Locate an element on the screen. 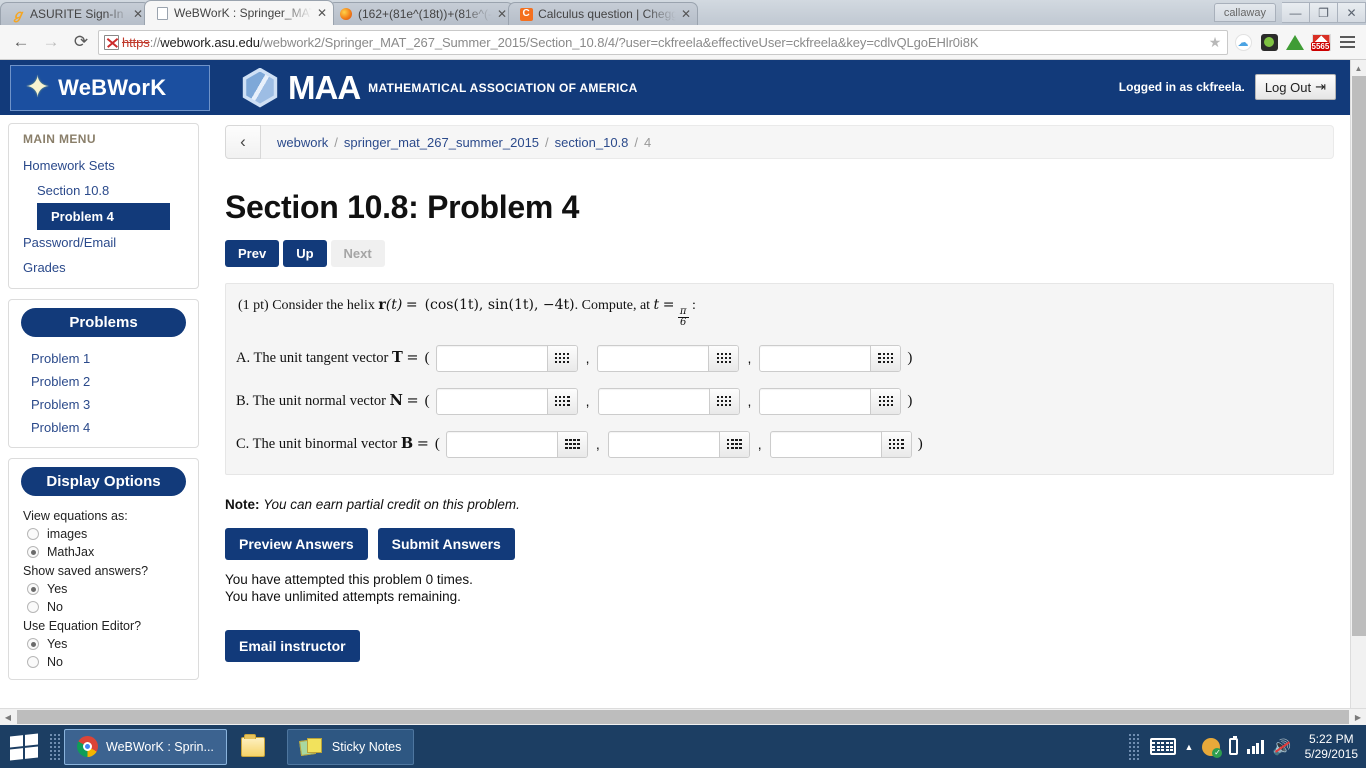  certificate-error-icon is located at coordinates (111, 42).